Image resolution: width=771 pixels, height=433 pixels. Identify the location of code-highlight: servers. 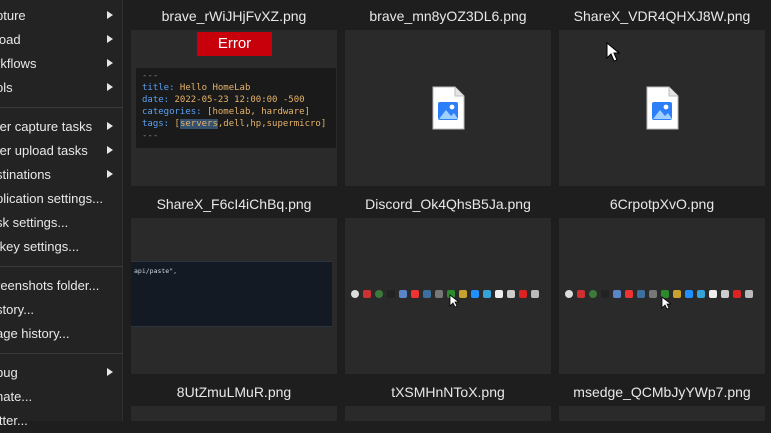
(198, 124).